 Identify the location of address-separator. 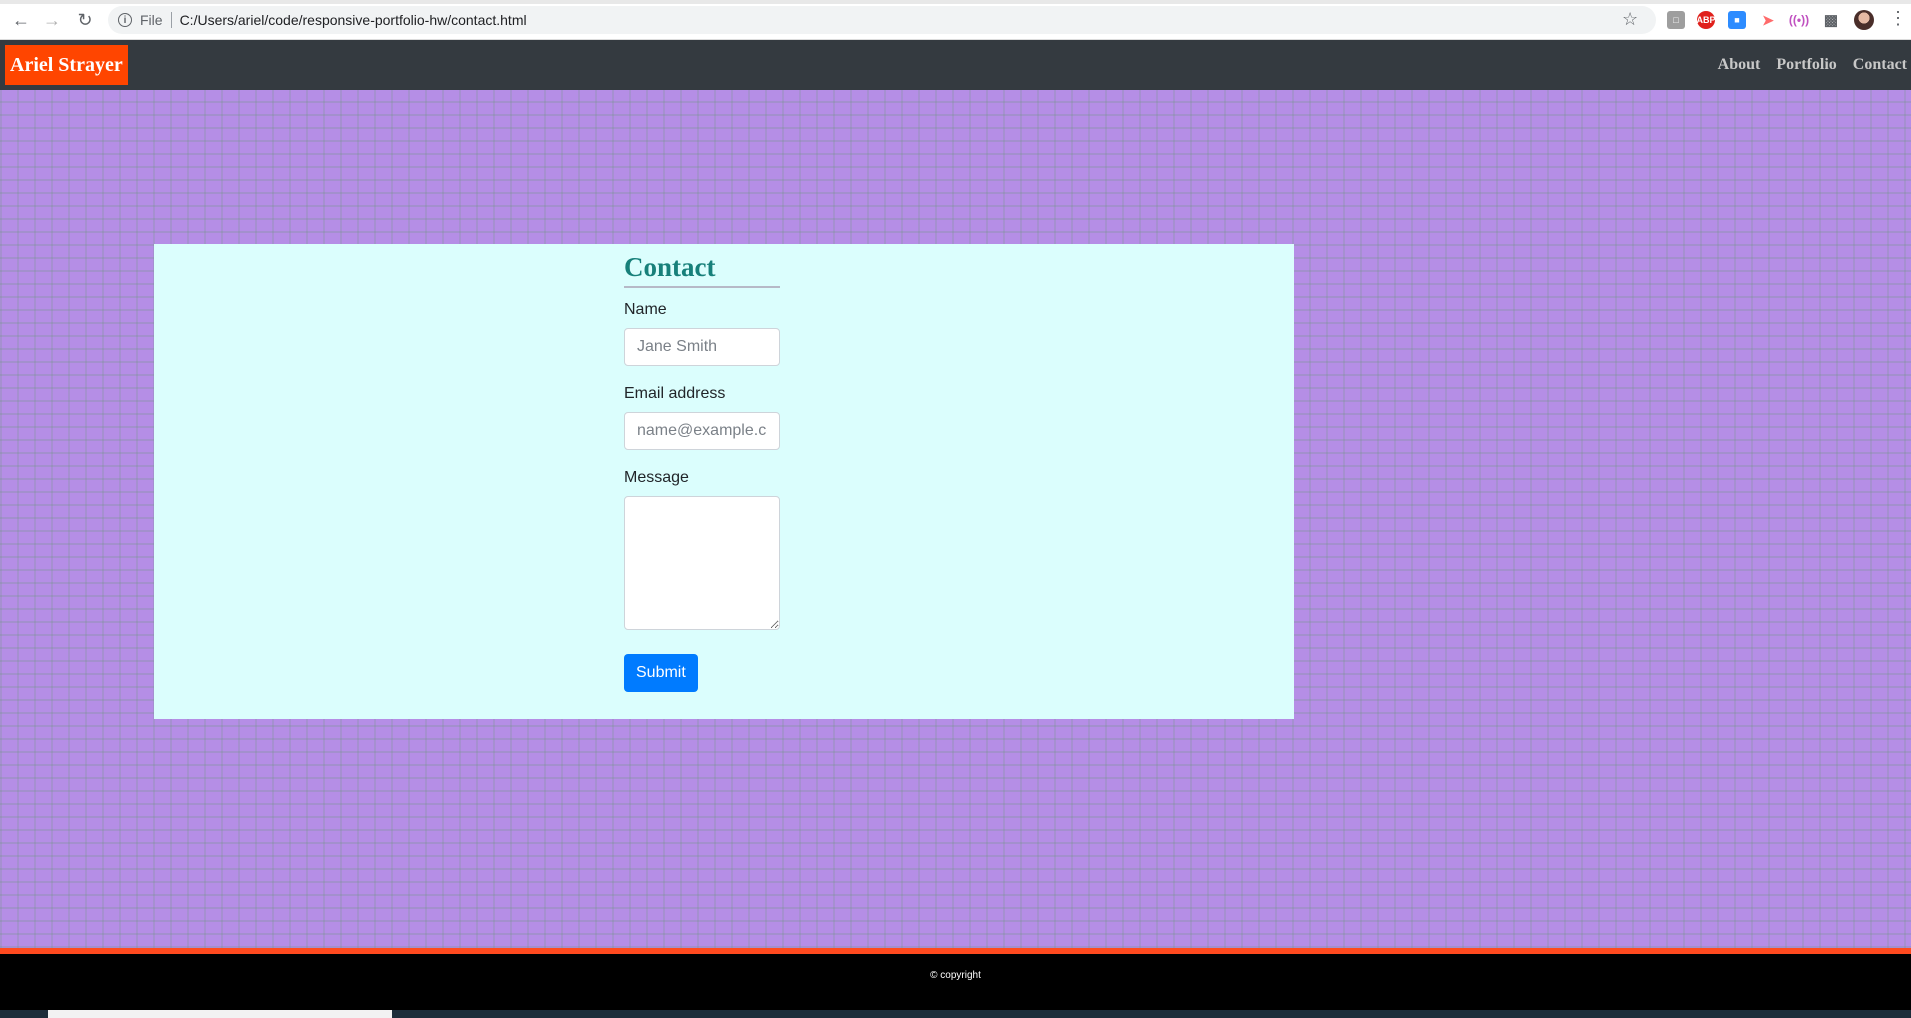
(171, 20).